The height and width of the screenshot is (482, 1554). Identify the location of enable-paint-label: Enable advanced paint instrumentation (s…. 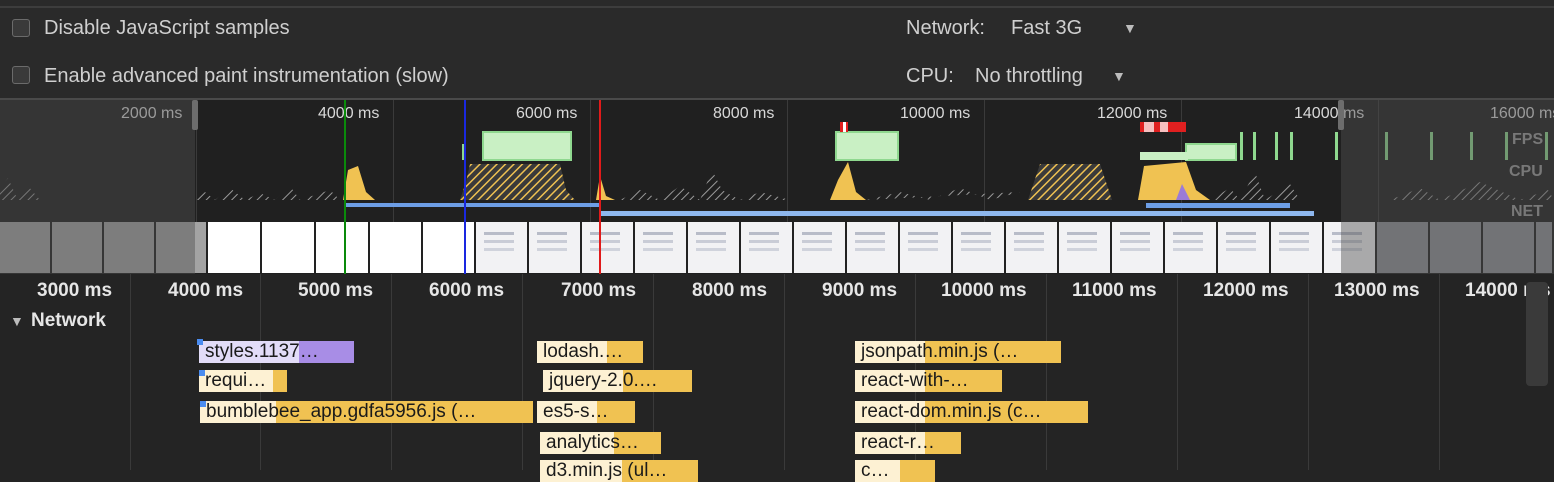
(246, 76).